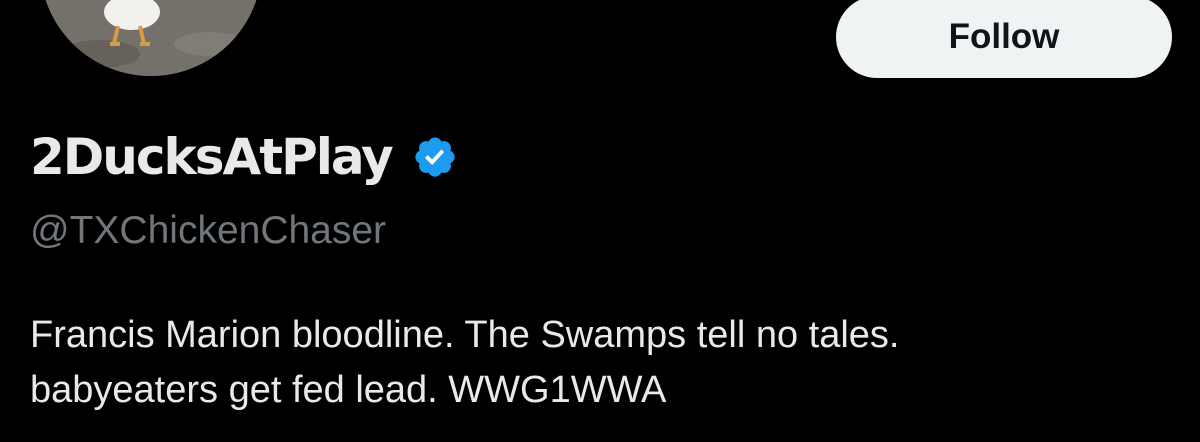 The width and height of the screenshot is (1200, 442). What do you see at coordinates (1004, 39) in the screenshot?
I see `follow-button: Follow` at bounding box center [1004, 39].